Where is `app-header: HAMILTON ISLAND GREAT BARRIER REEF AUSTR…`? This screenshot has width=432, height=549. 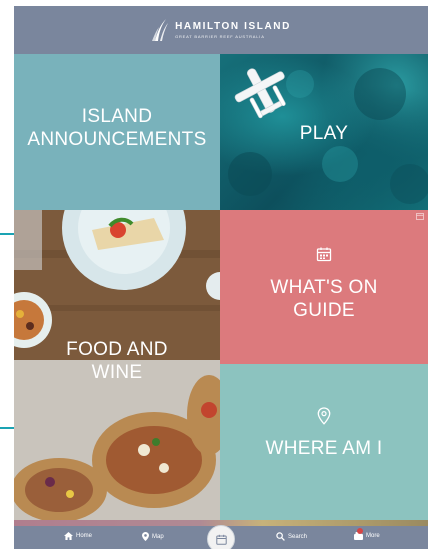 app-header: HAMILTON ISLAND GREAT BARRIER REEF AUSTR… is located at coordinates (221, 30).